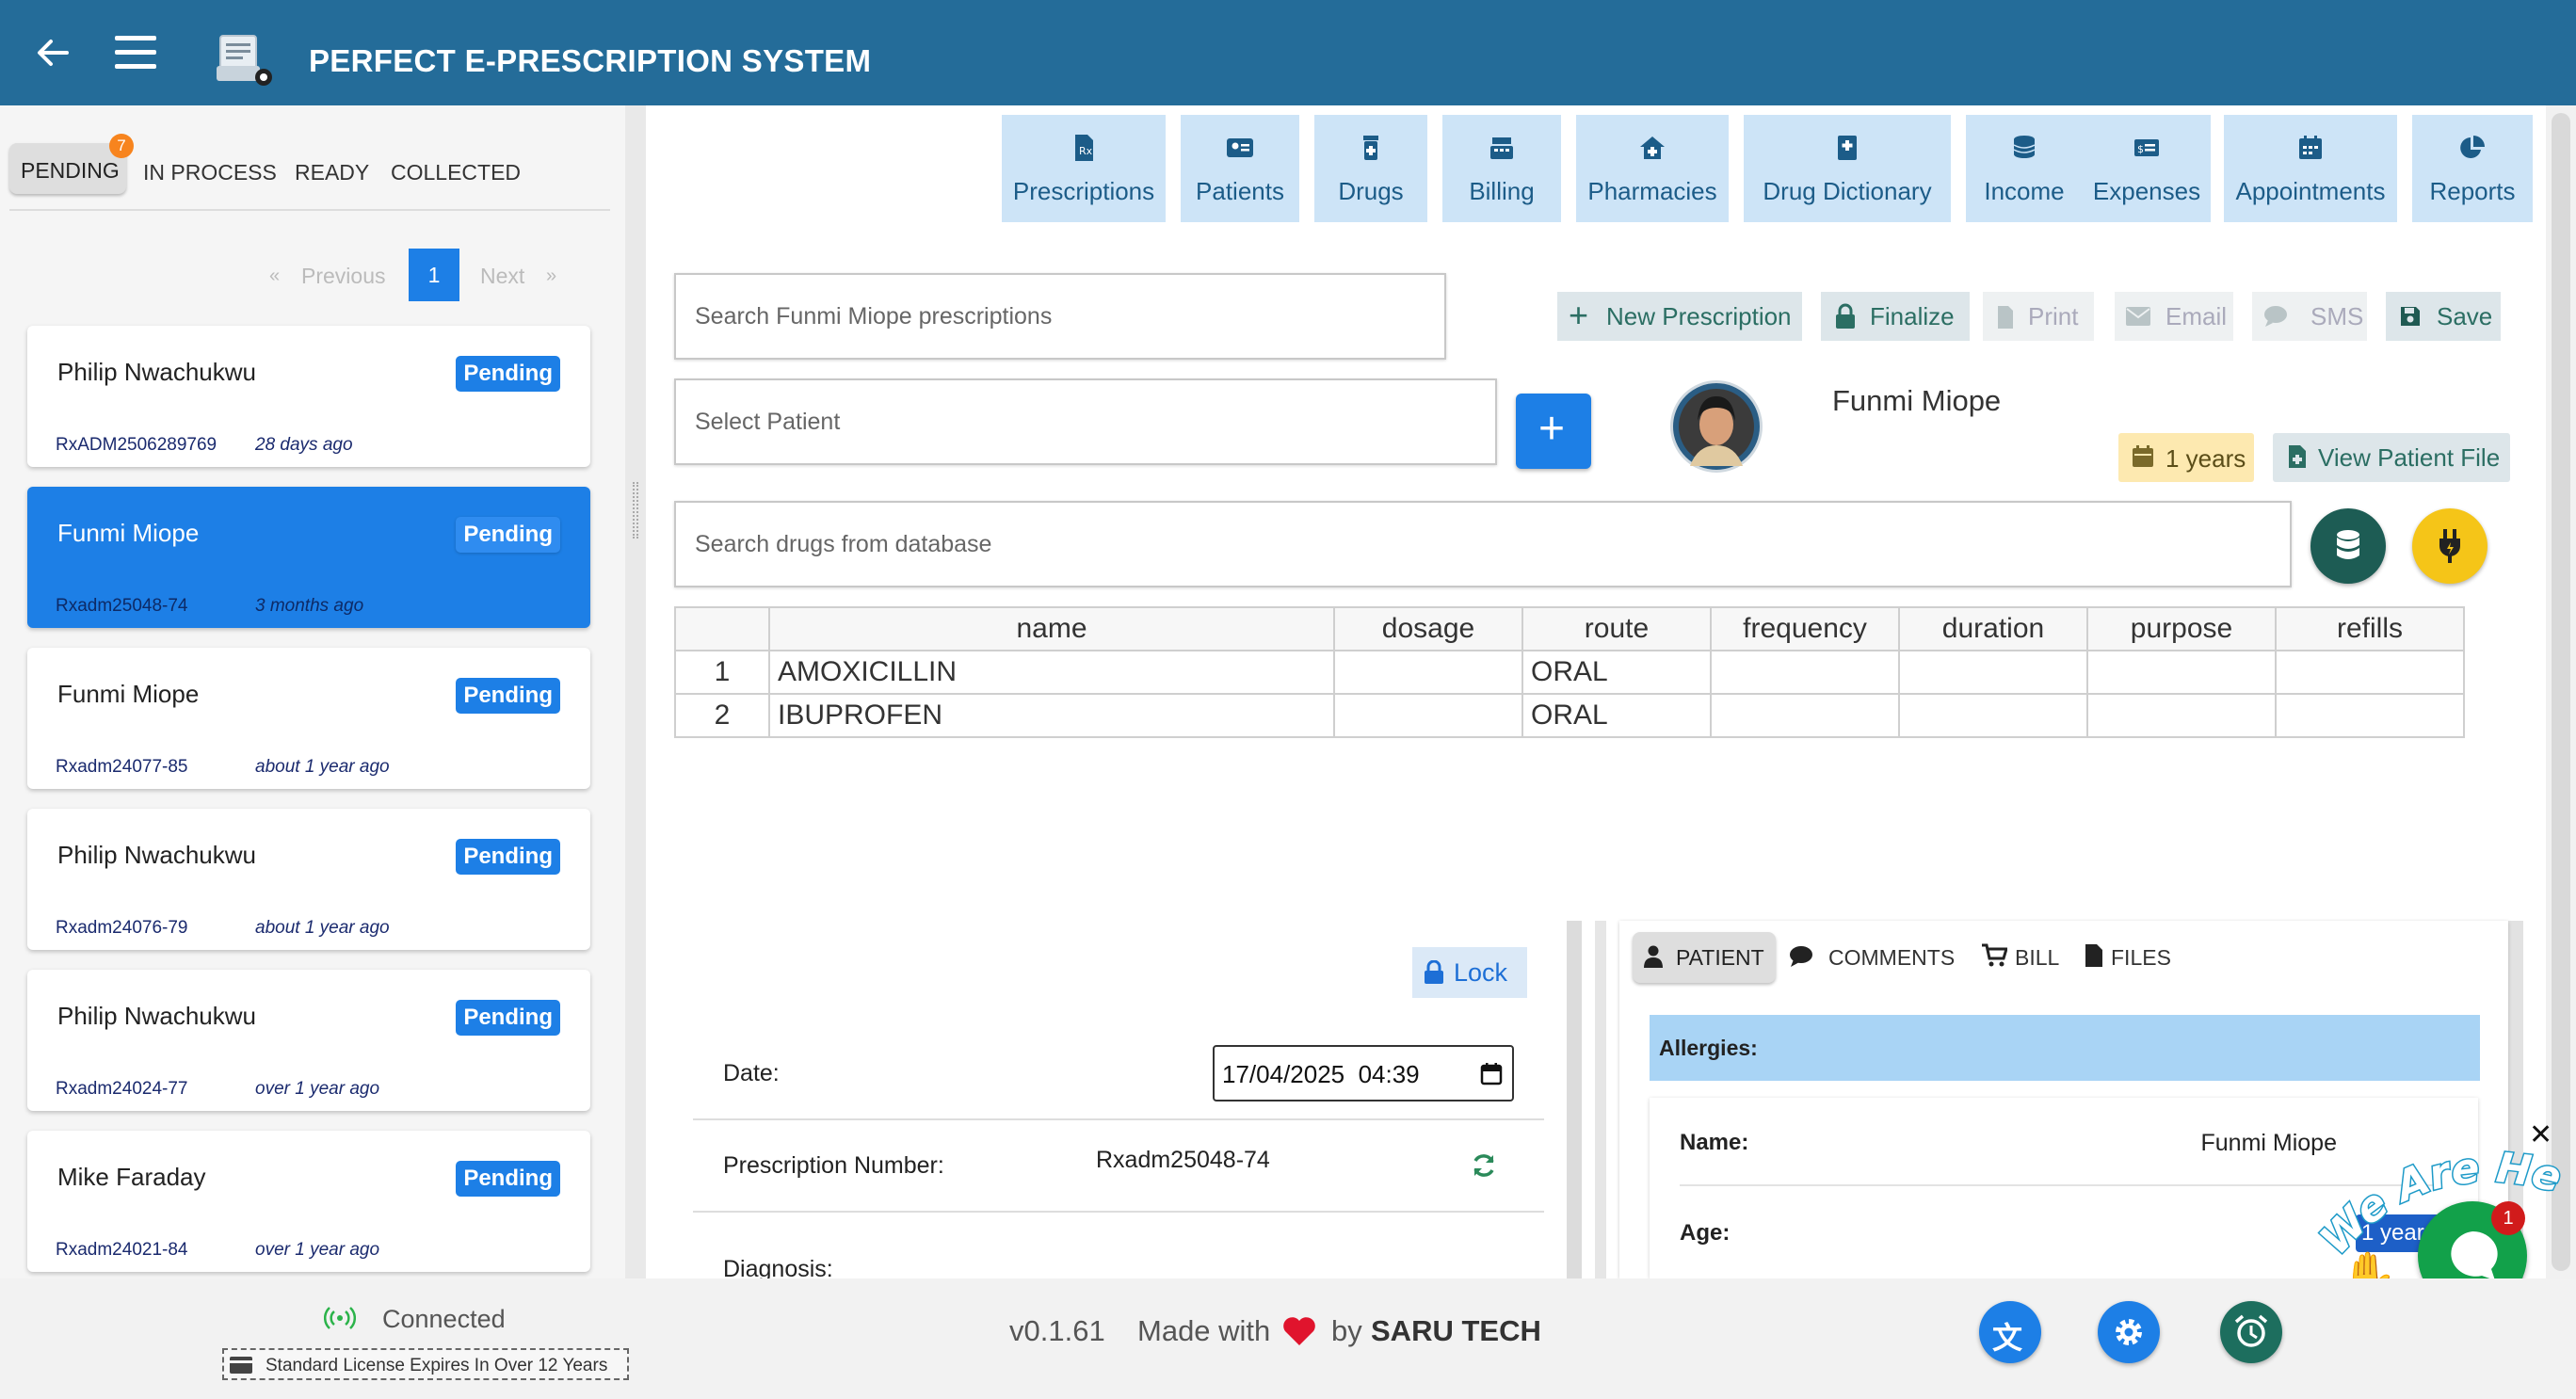 The height and width of the screenshot is (1399, 2576). What do you see at coordinates (1428, 628) in the screenshot?
I see `col-dosage: dosage` at bounding box center [1428, 628].